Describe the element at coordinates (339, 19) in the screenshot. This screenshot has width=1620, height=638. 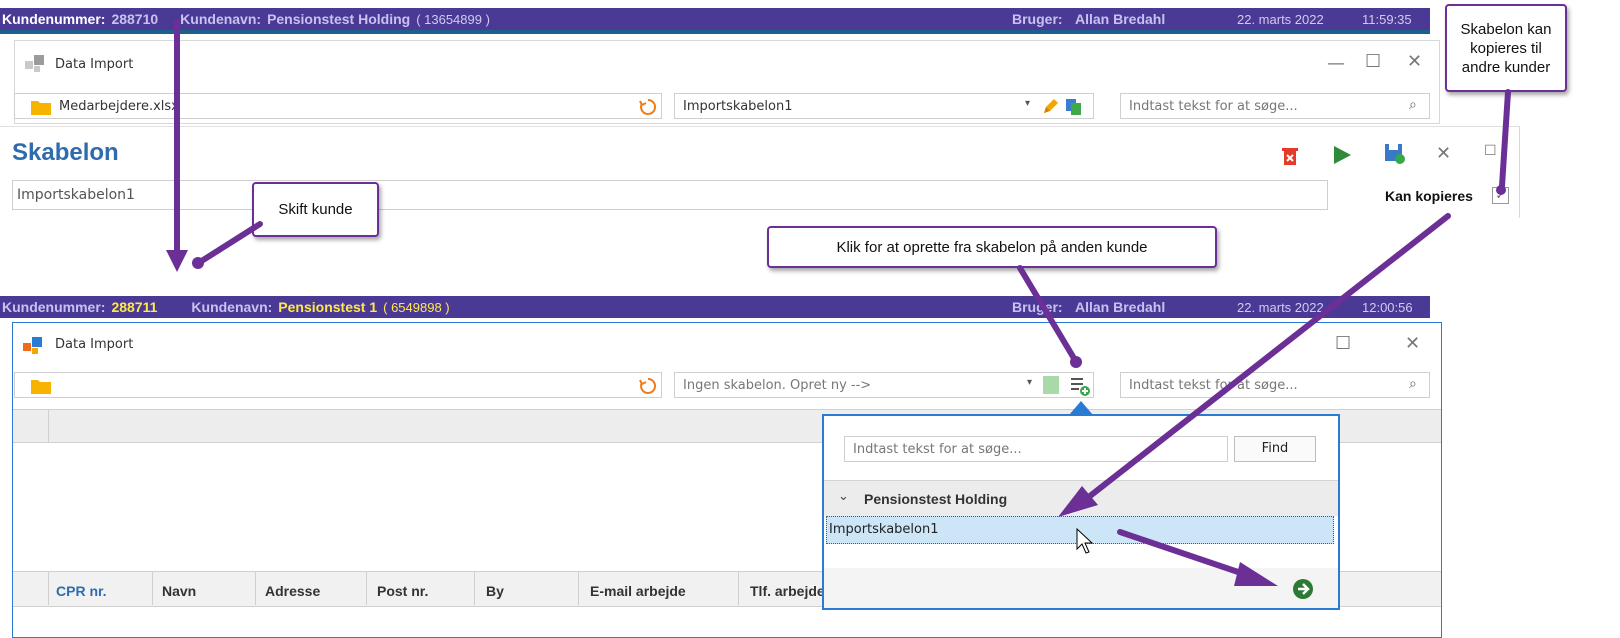
I see `top-kundenavn-value: Pensionstest Holding` at that location.